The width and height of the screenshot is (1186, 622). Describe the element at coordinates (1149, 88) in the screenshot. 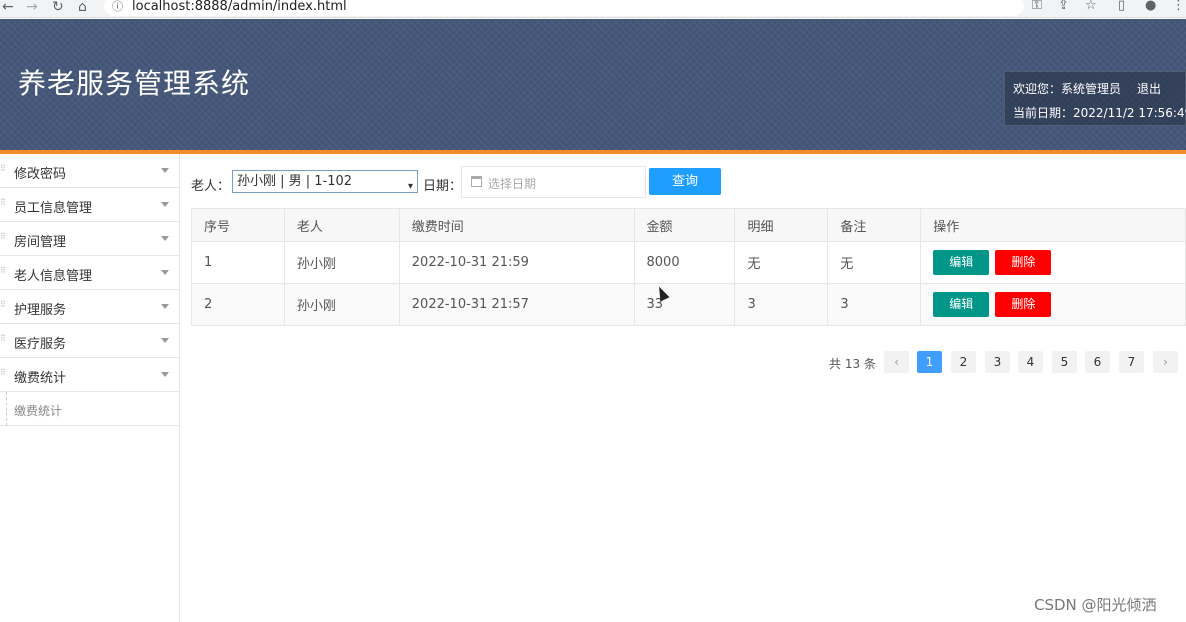

I see `logout-link: 退出` at that location.